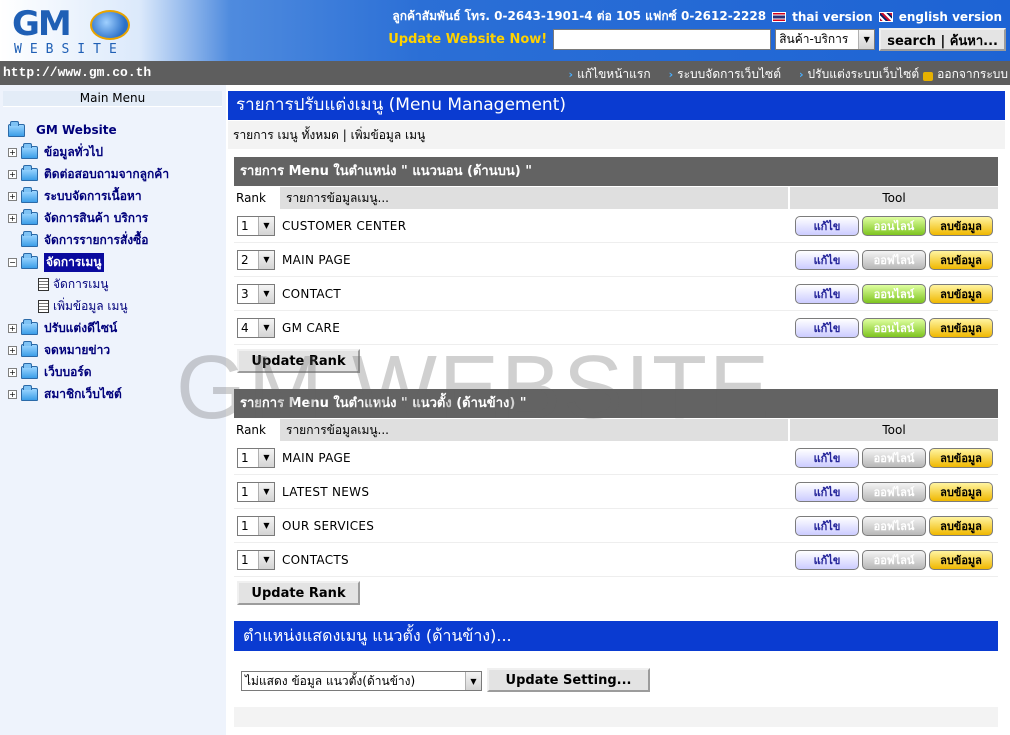 The width and height of the screenshot is (1010, 735). I want to click on tree-item-customer-contact: + ติดต่อสอบถามจากลูกค้า, so click(114, 174).